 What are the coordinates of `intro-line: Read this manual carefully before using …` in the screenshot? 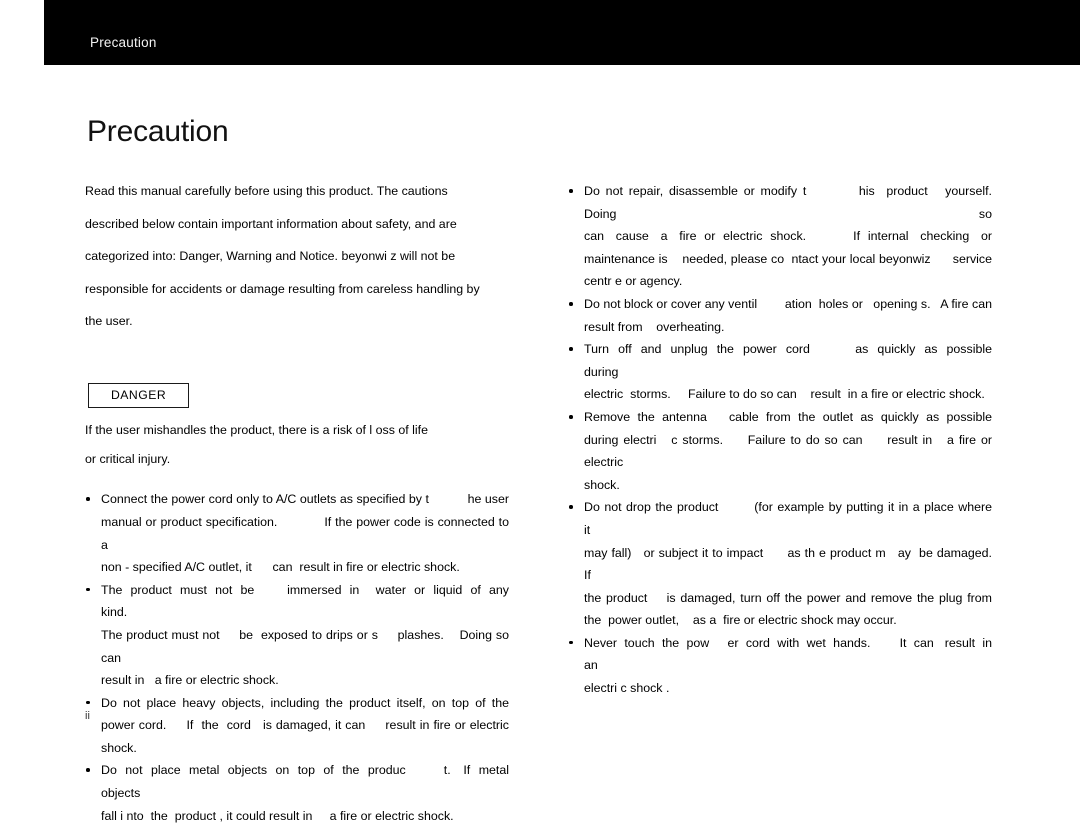 It's located at (266, 191).